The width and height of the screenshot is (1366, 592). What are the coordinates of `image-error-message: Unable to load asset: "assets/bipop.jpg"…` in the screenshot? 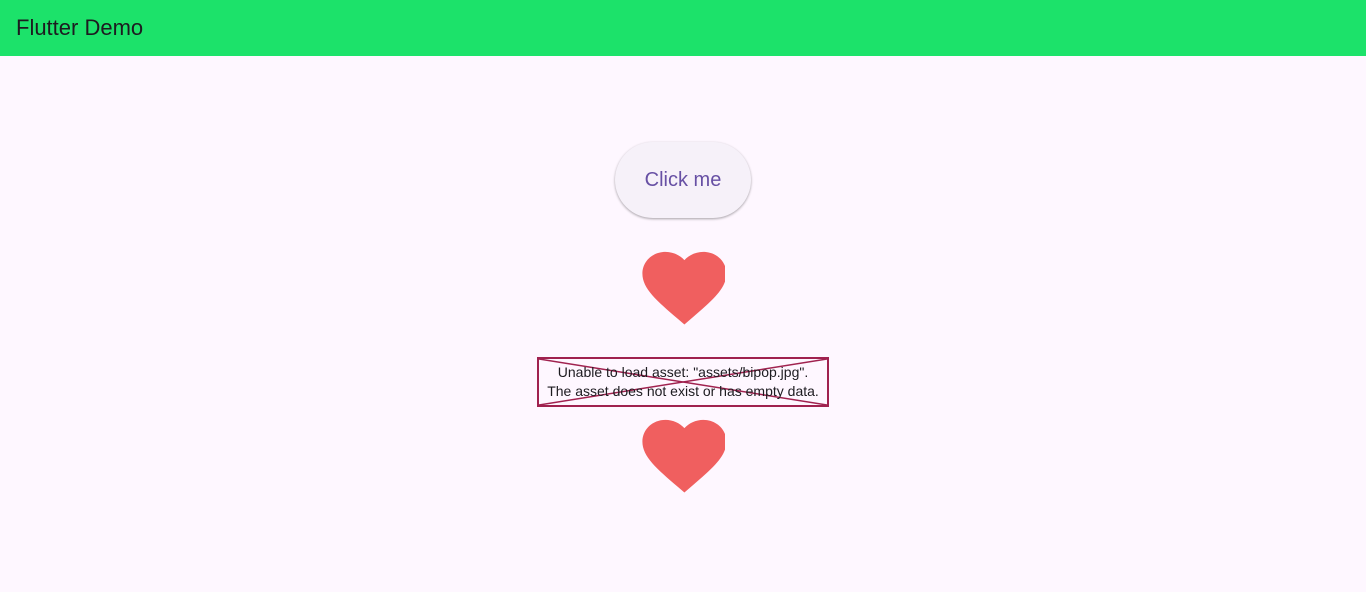 It's located at (683, 382).